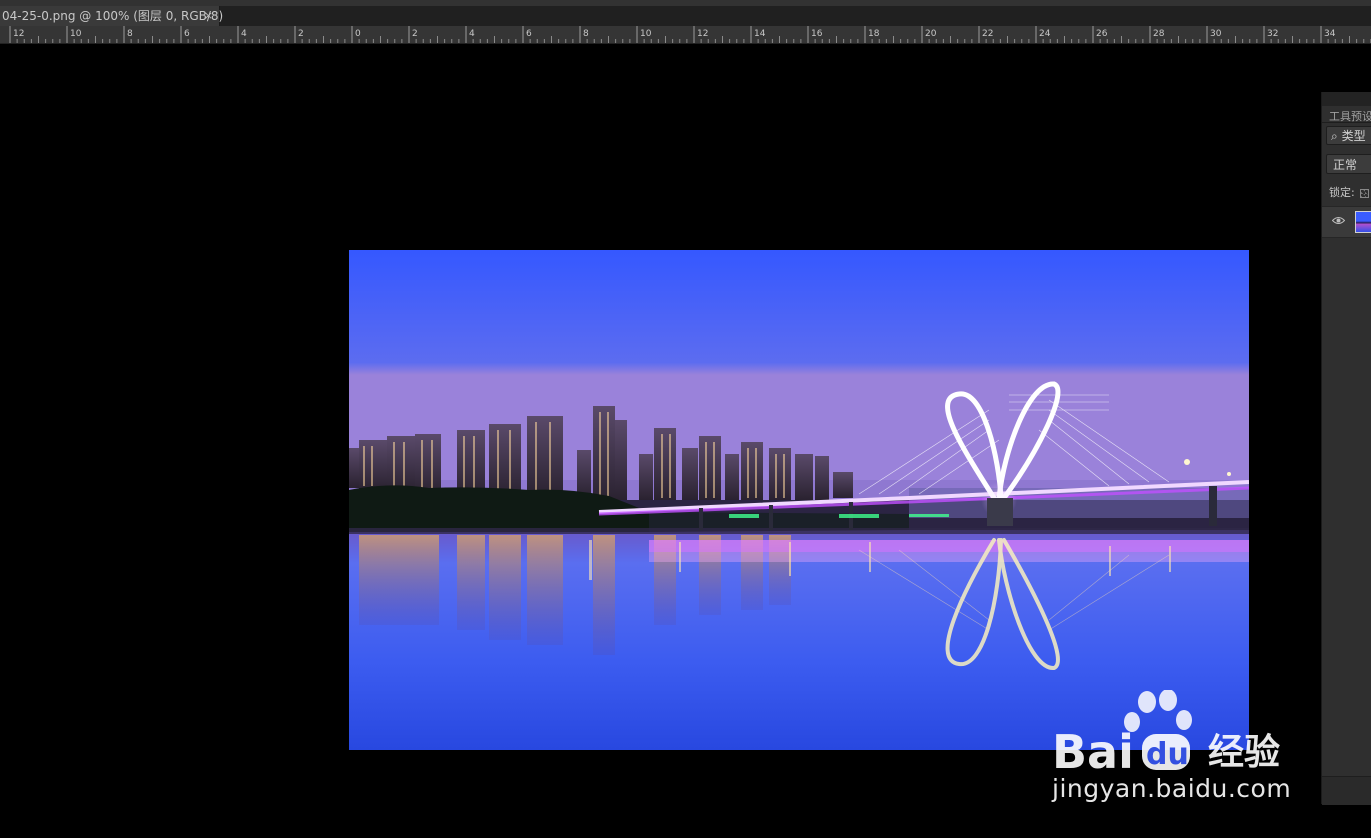  Describe the element at coordinates (1093, 752) in the screenshot. I see `baidu-logo-text-left: Bai` at that location.